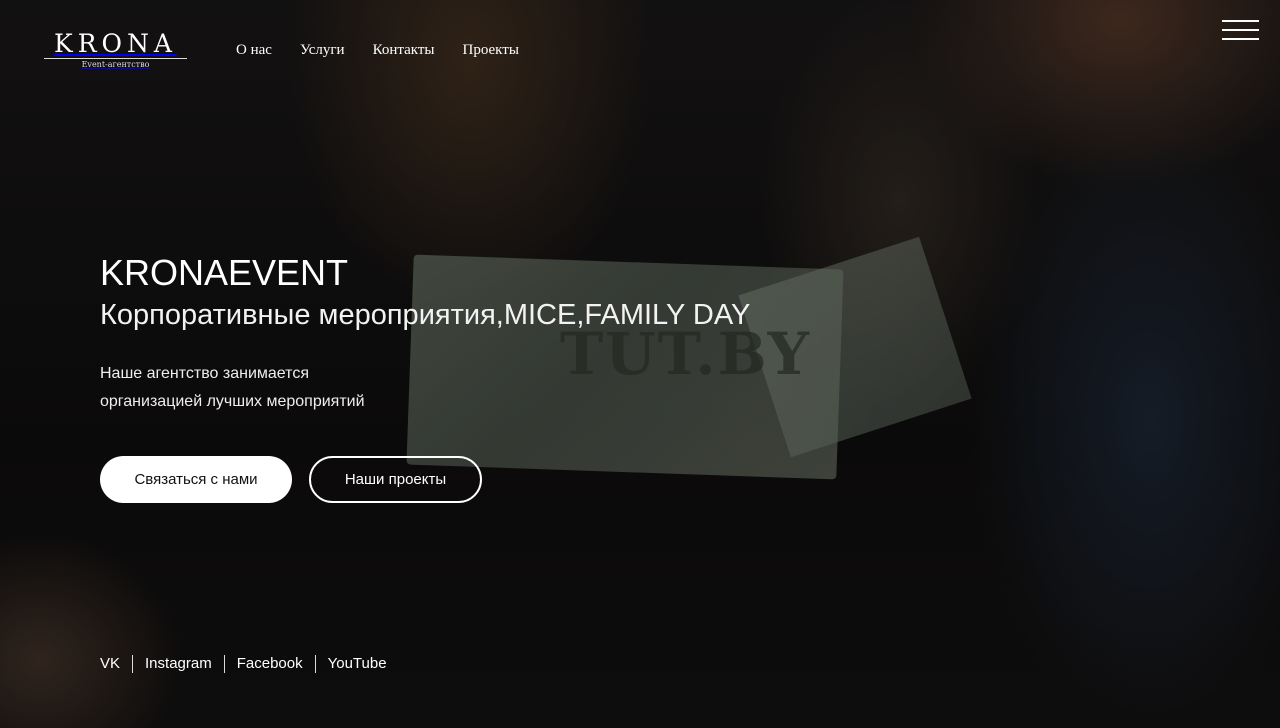 The width and height of the screenshot is (1280, 728). What do you see at coordinates (1240, 31) in the screenshot?
I see `hamburger-menu-icon` at bounding box center [1240, 31].